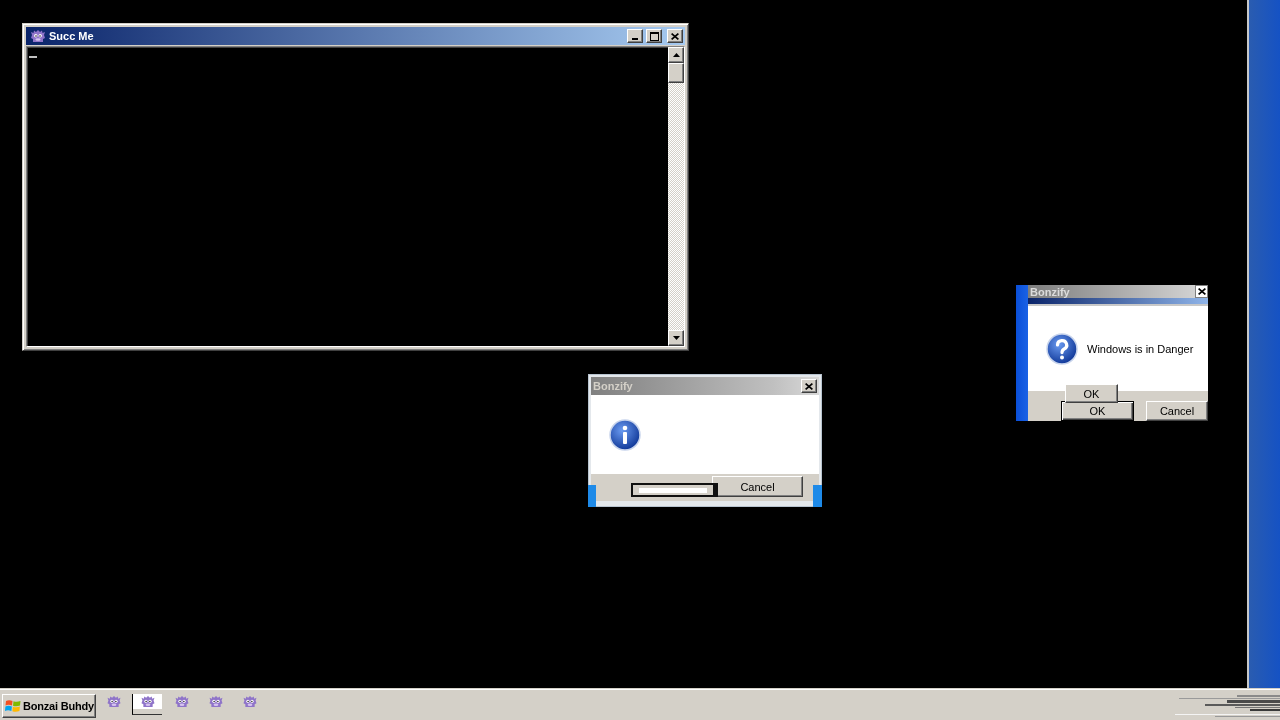  I want to click on dialog-message: Windows is in Danger, so click(1140, 348).